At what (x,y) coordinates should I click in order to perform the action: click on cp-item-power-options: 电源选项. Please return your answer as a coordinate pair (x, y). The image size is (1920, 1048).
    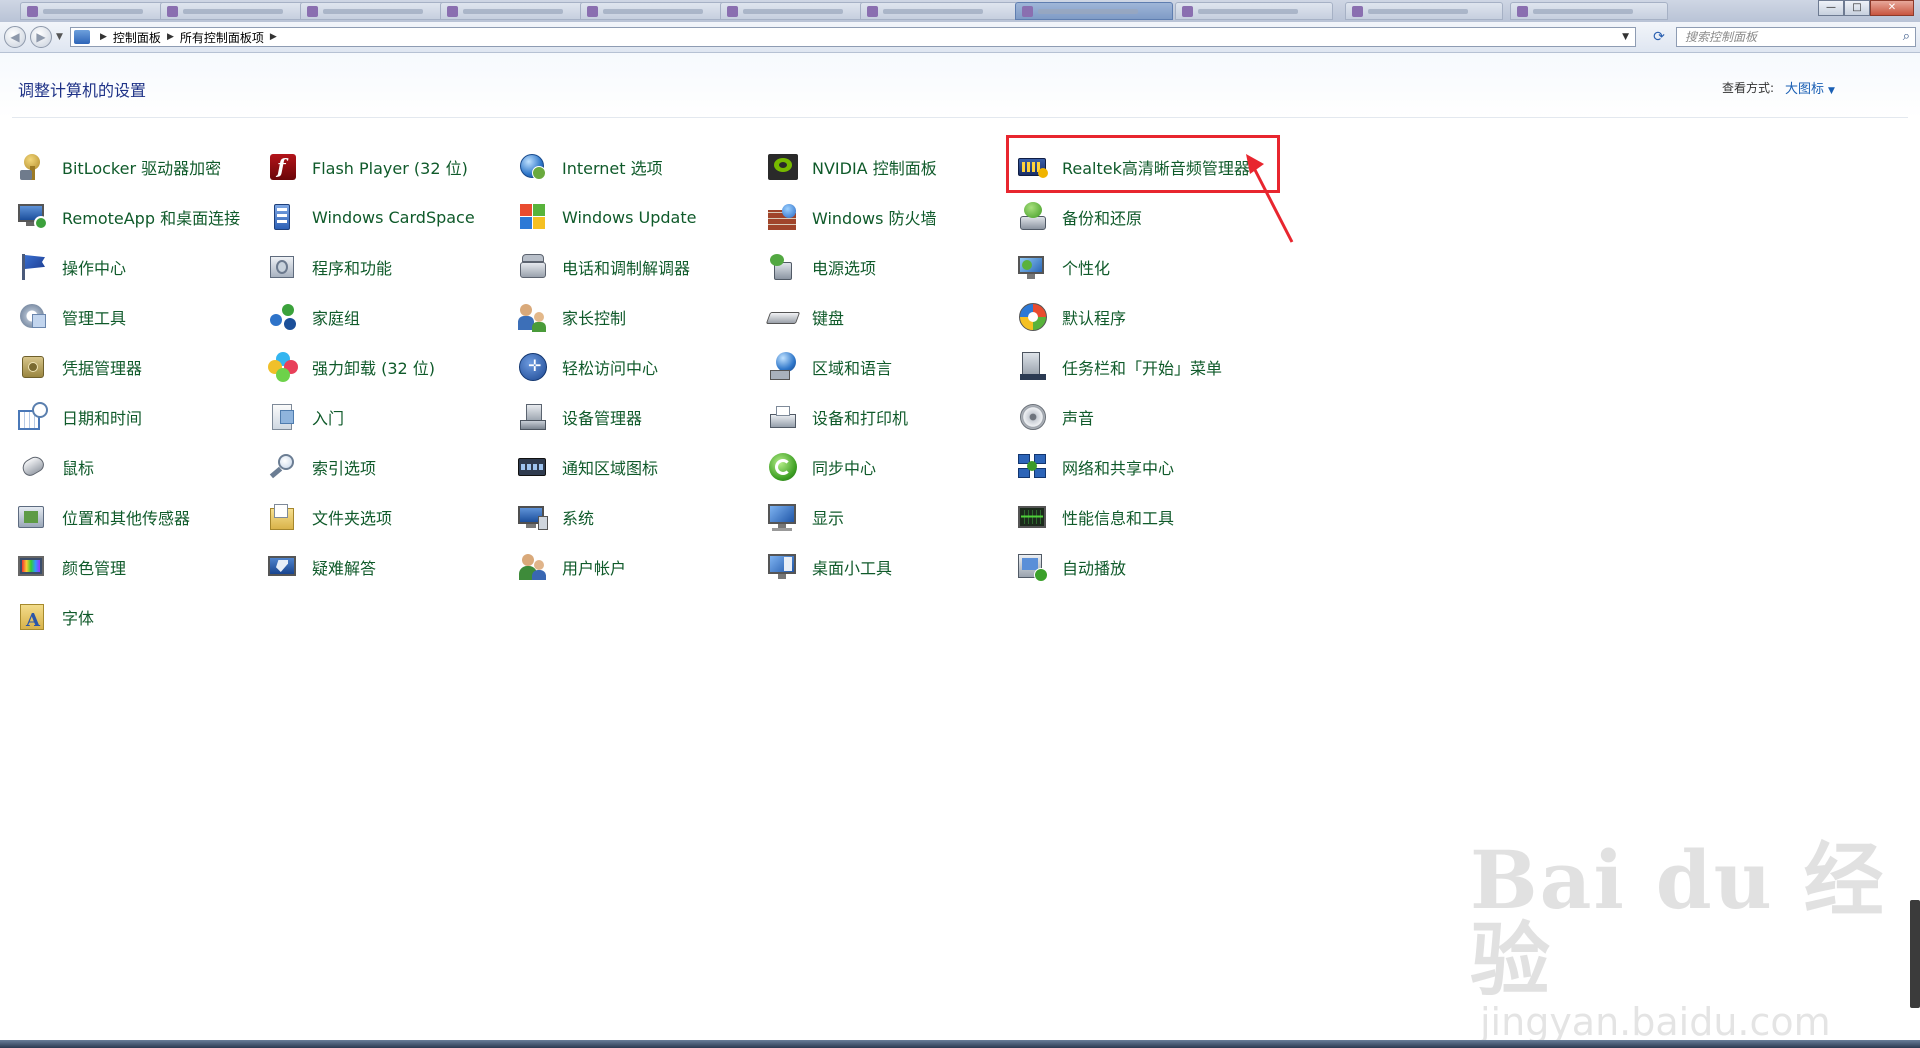
    Looking at the image, I should click on (888, 267).